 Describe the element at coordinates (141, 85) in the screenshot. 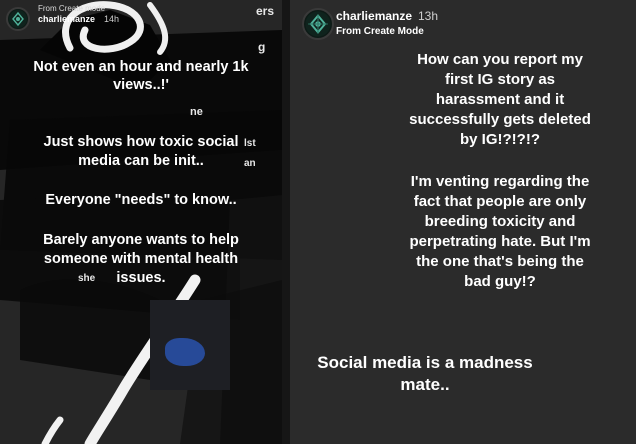

I see `story-line: views..!'` at that location.